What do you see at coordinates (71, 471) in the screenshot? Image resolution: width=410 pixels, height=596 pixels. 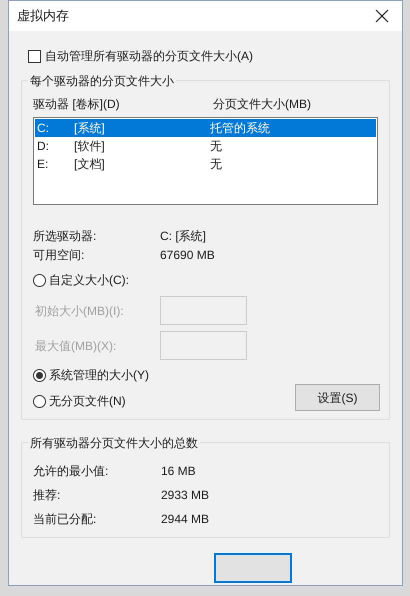 I see `total-label: 允许的最小值:` at bounding box center [71, 471].